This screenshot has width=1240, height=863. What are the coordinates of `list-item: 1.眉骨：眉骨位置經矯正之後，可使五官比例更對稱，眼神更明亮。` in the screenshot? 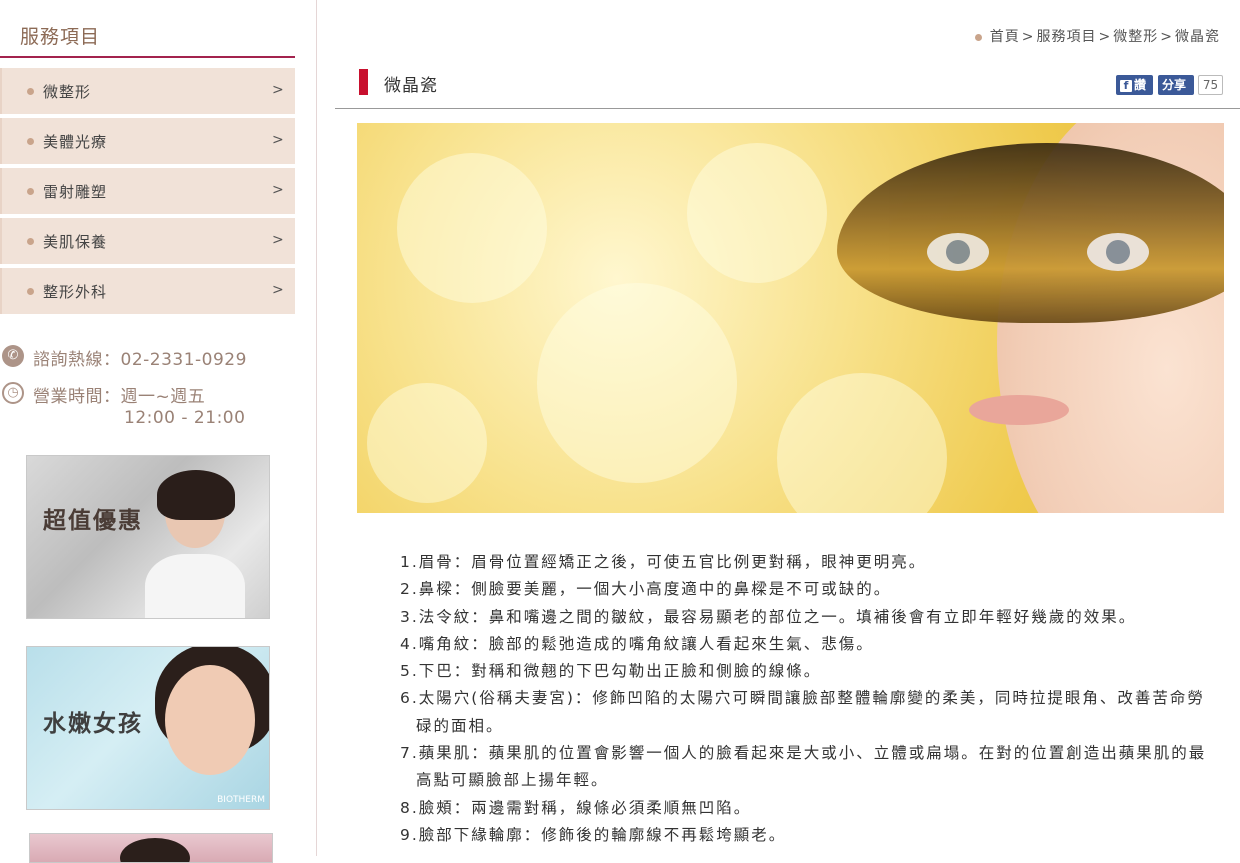 It's located at (663, 562).